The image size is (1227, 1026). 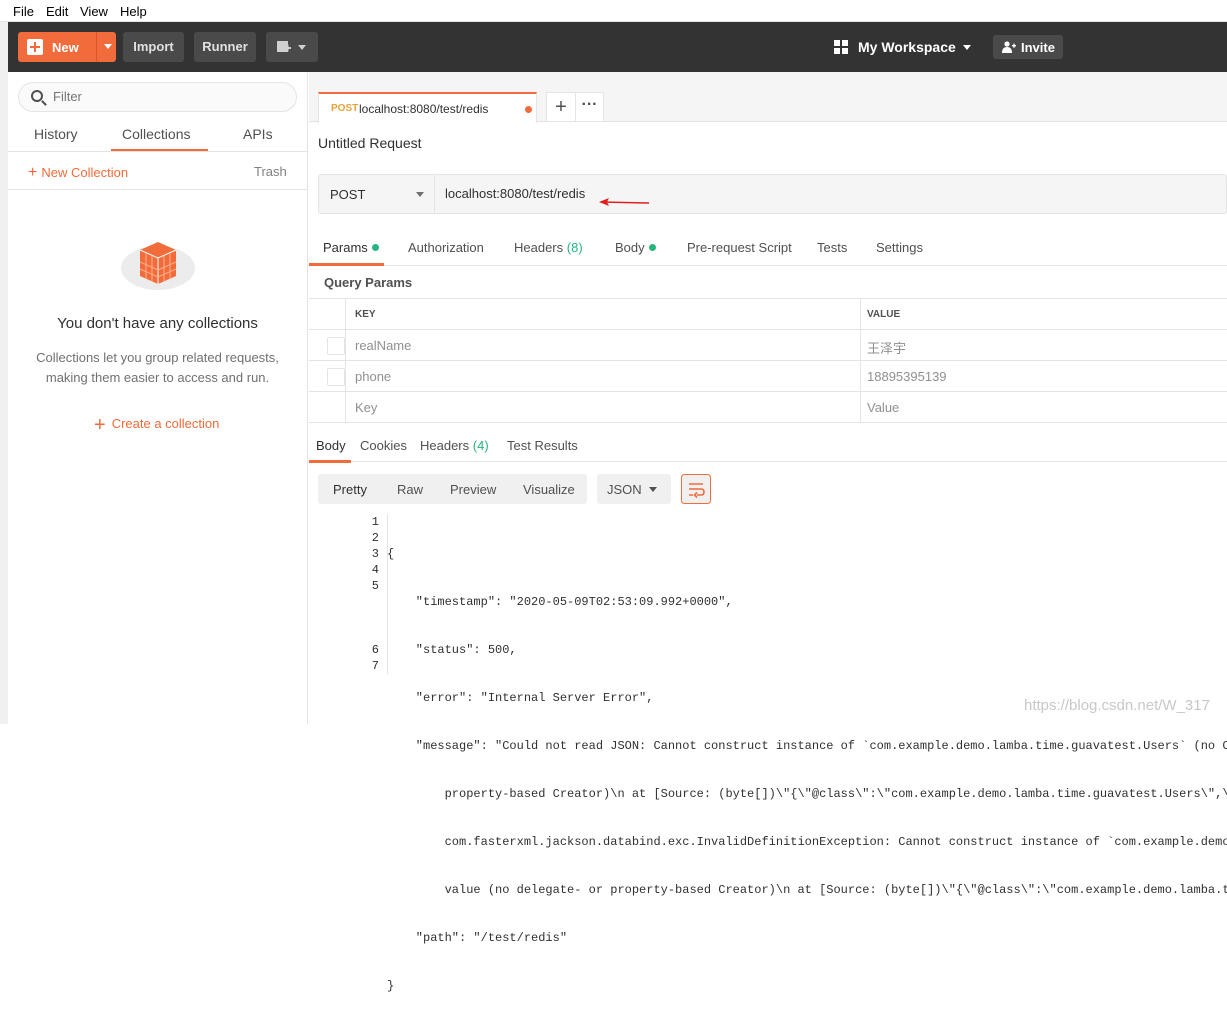 What do you see at coordinates (424, 109) in the screenshot?
I see `request-tab-url: localhost:8080/test/redis` at bounding box center [424, 109].